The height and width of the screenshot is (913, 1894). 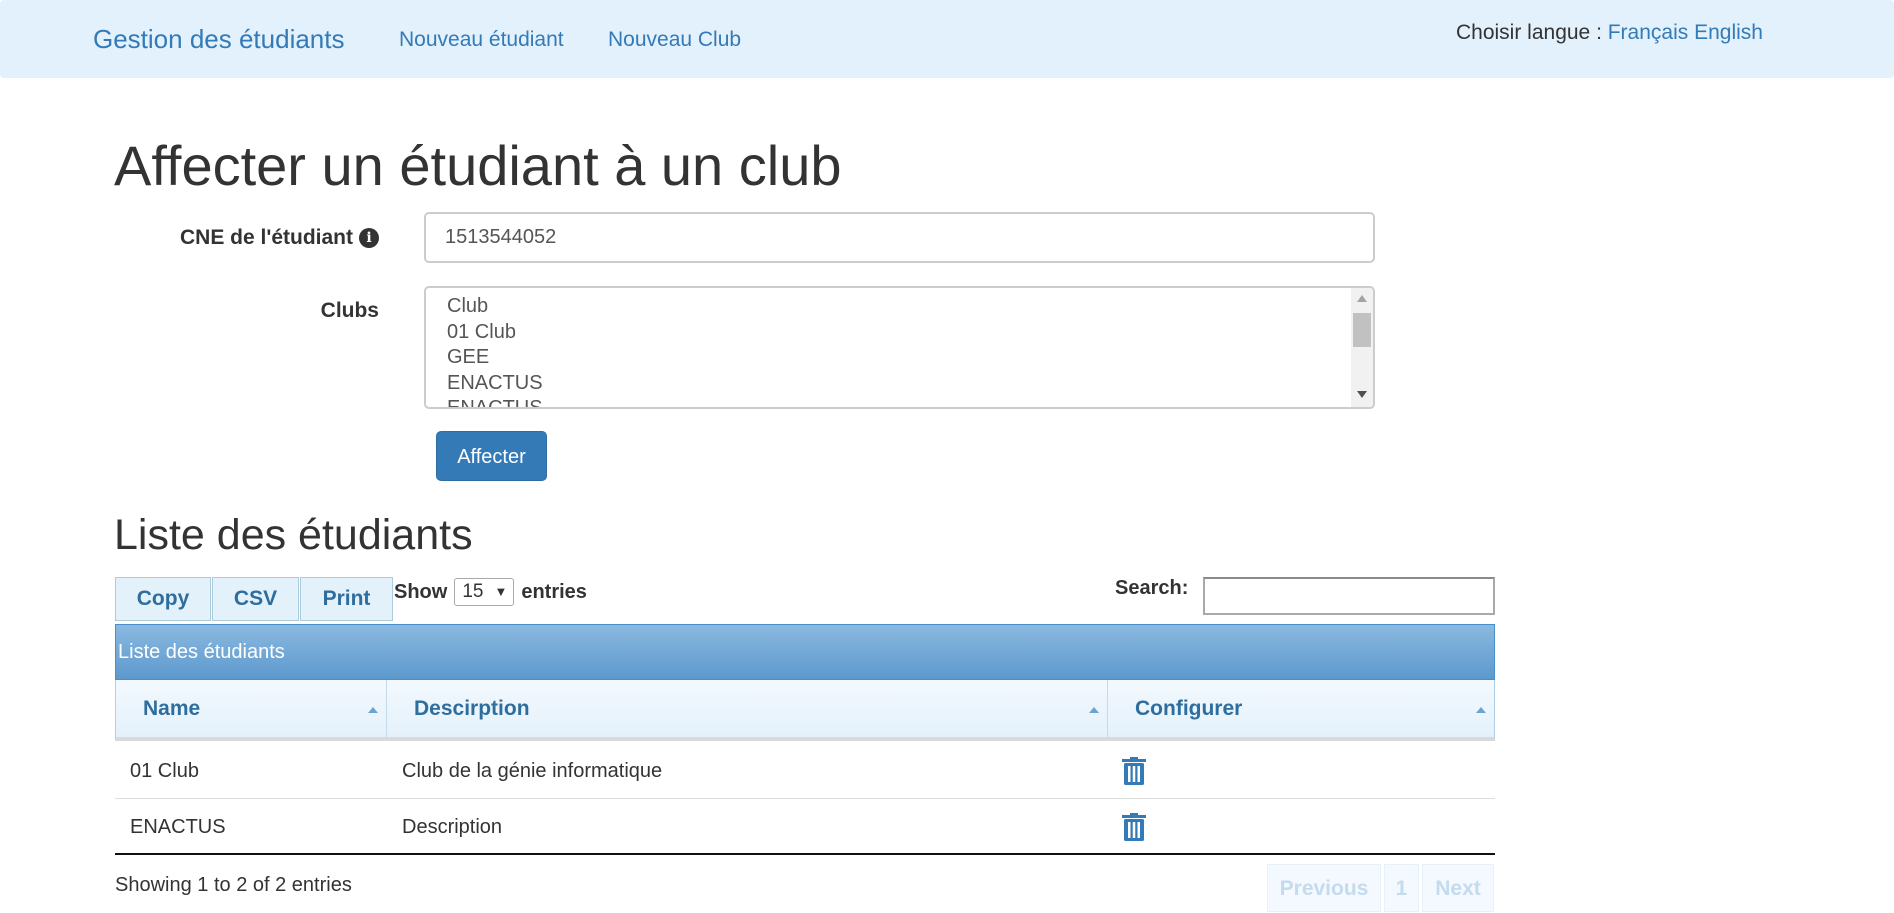 What do you see at coordinates (1531, 32) in the screenshot?
I see `language-label: Choisir langue :` at bounding box center [1531, 32].